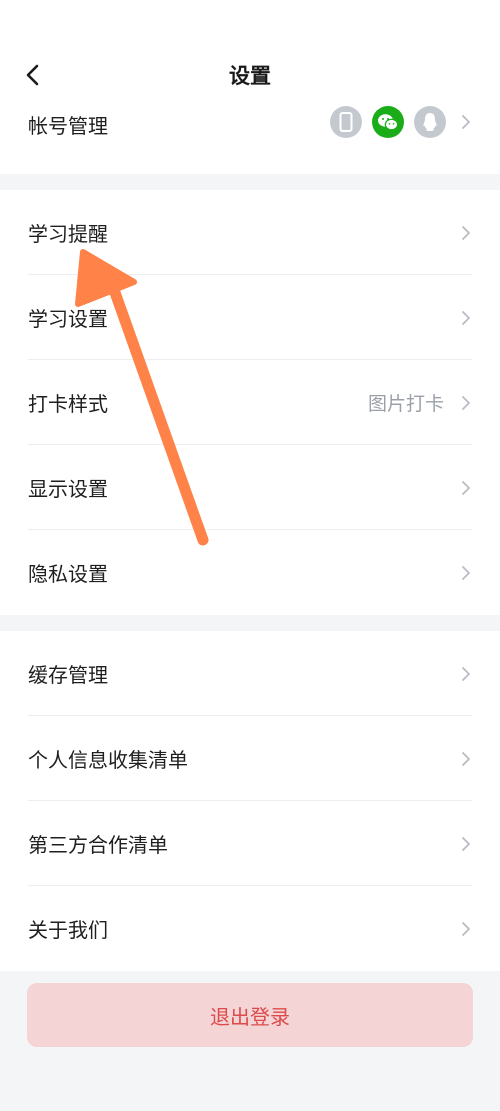 This screenshot has height=1111, width=500. Describe the element at coordinates (68, 489) in the screenshot. I see `display-settings-label: 显示设置` at that location.